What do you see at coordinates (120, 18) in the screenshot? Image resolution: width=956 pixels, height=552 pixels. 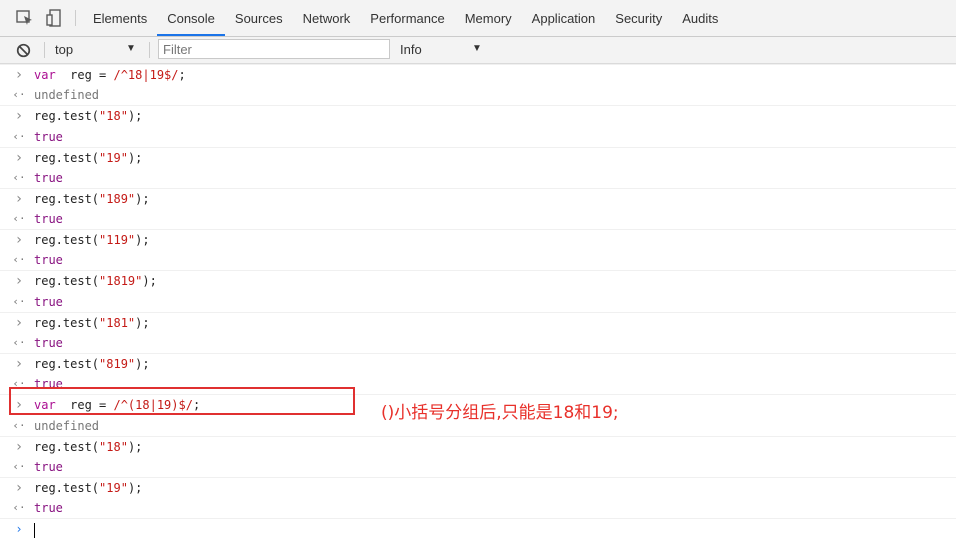 I see `tab-elements: Elements` at bounding box center [120, 18].